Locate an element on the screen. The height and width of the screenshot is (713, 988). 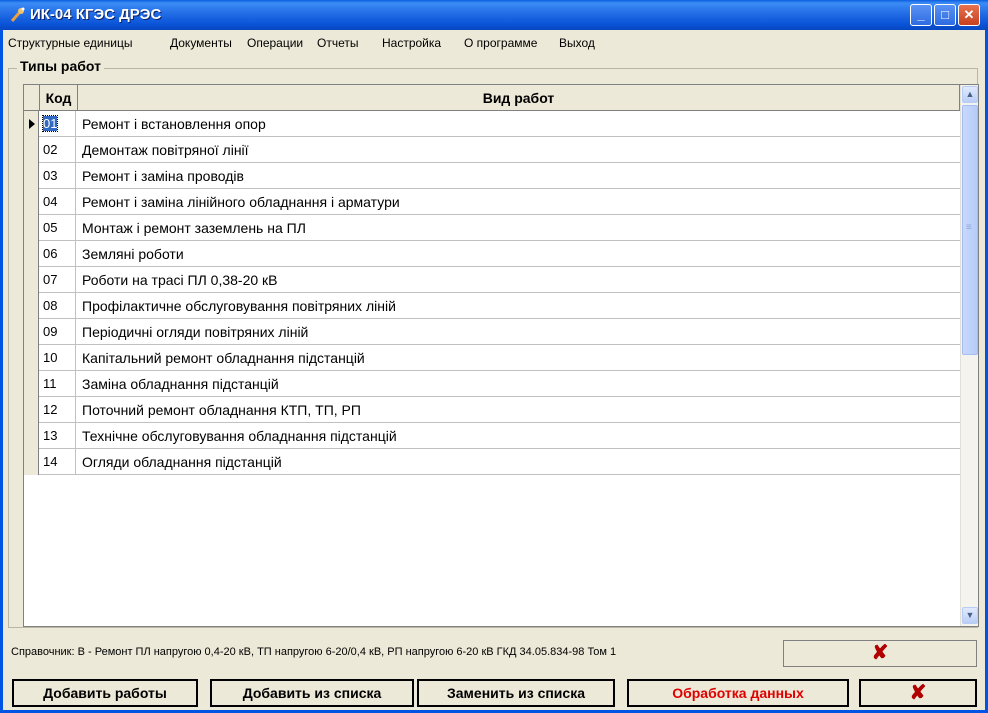
maximize-icon: □ is located at coordinates (945, 14).